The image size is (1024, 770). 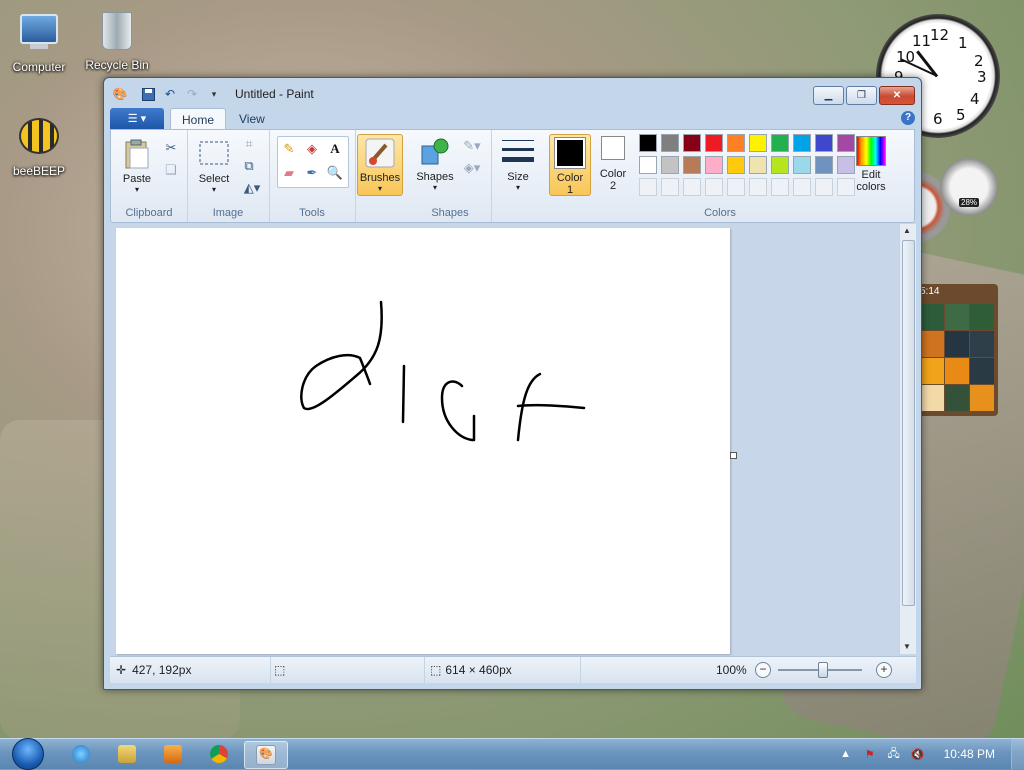 I want to click on magnifier-icon: 🔍, so click(x=335, y=173).